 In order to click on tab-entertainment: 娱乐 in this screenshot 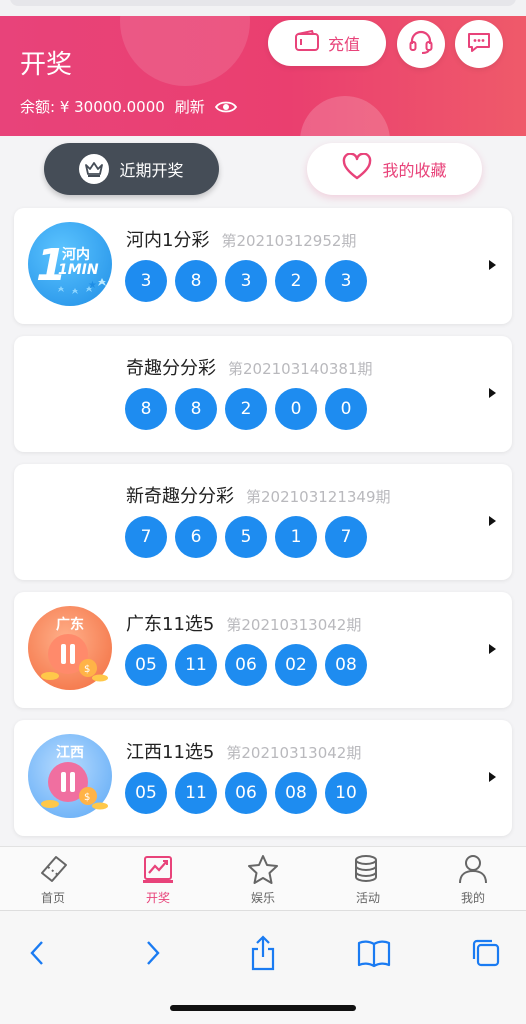, I will do `click(263, 879)`.